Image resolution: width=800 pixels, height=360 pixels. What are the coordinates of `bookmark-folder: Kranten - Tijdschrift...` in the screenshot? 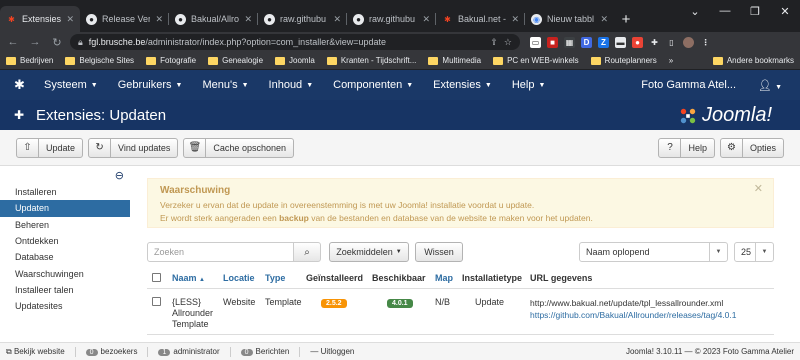 It's located at (371, 60).